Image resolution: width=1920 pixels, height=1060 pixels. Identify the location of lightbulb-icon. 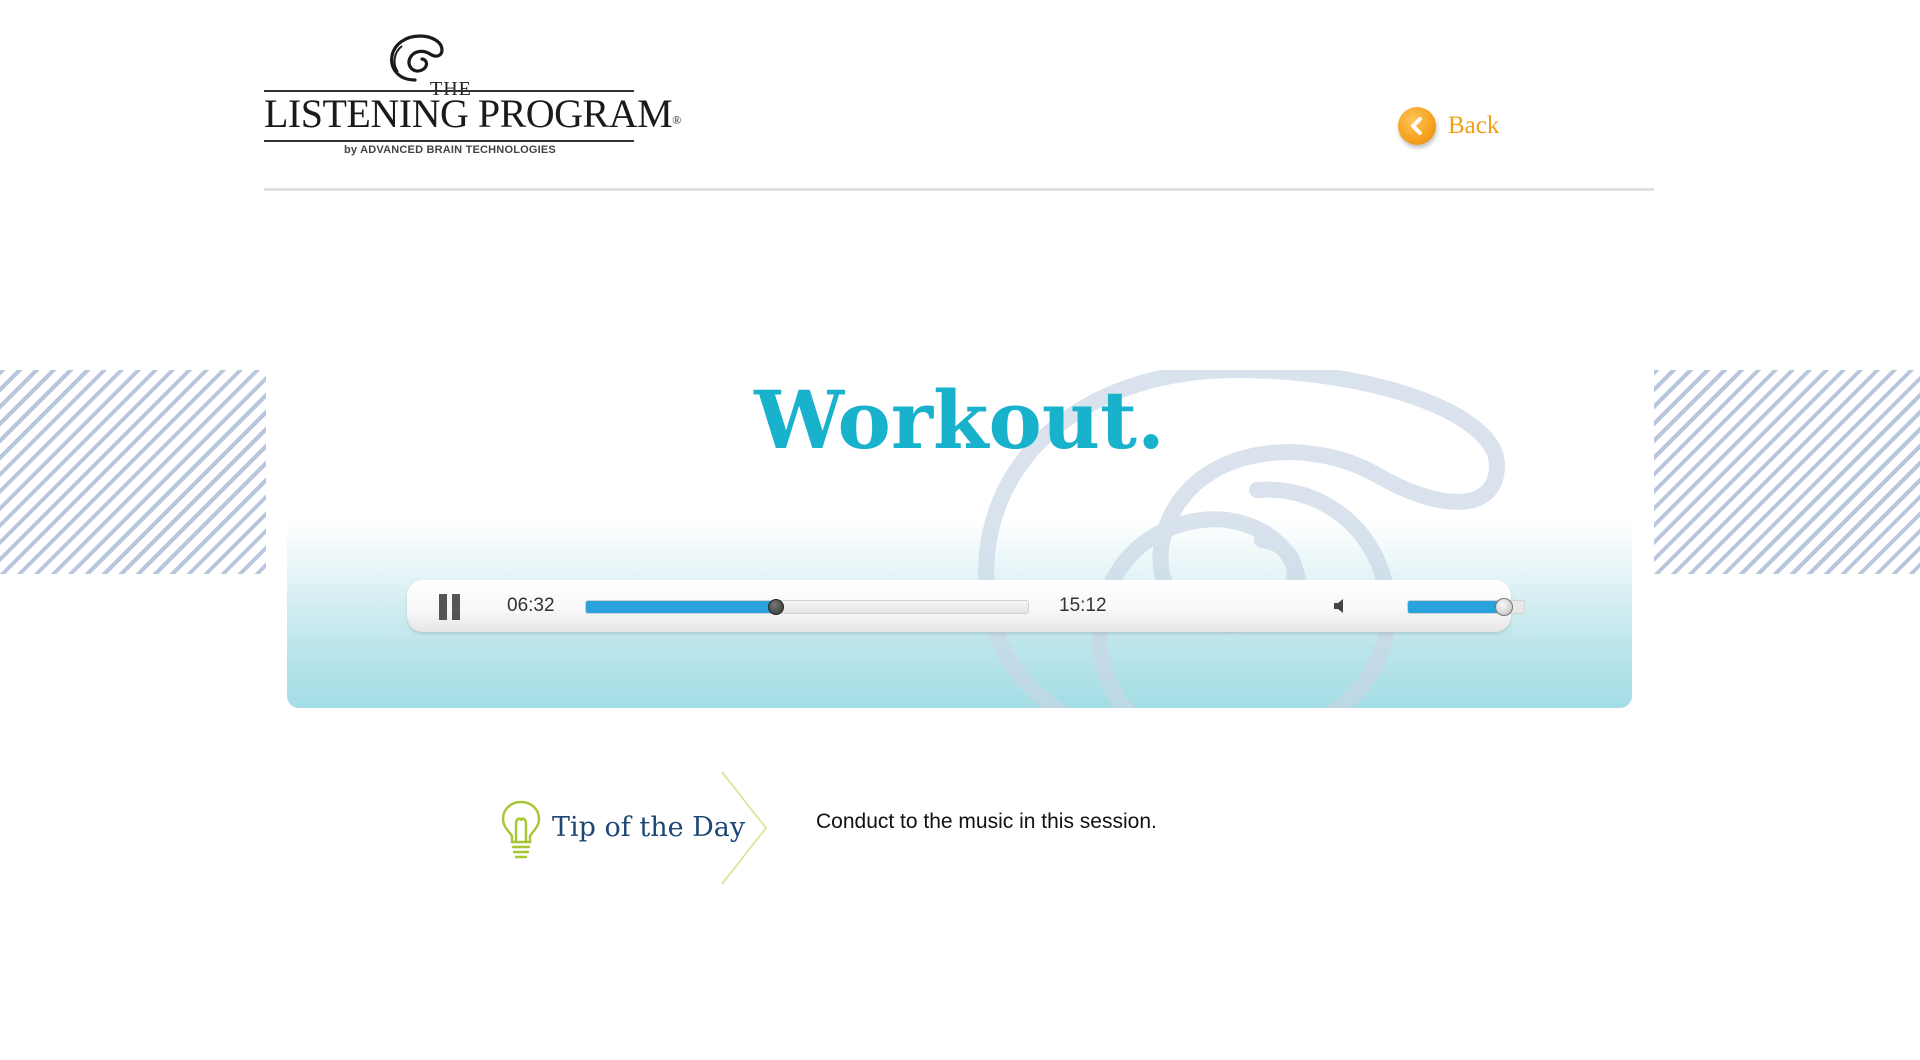
(521, 829).